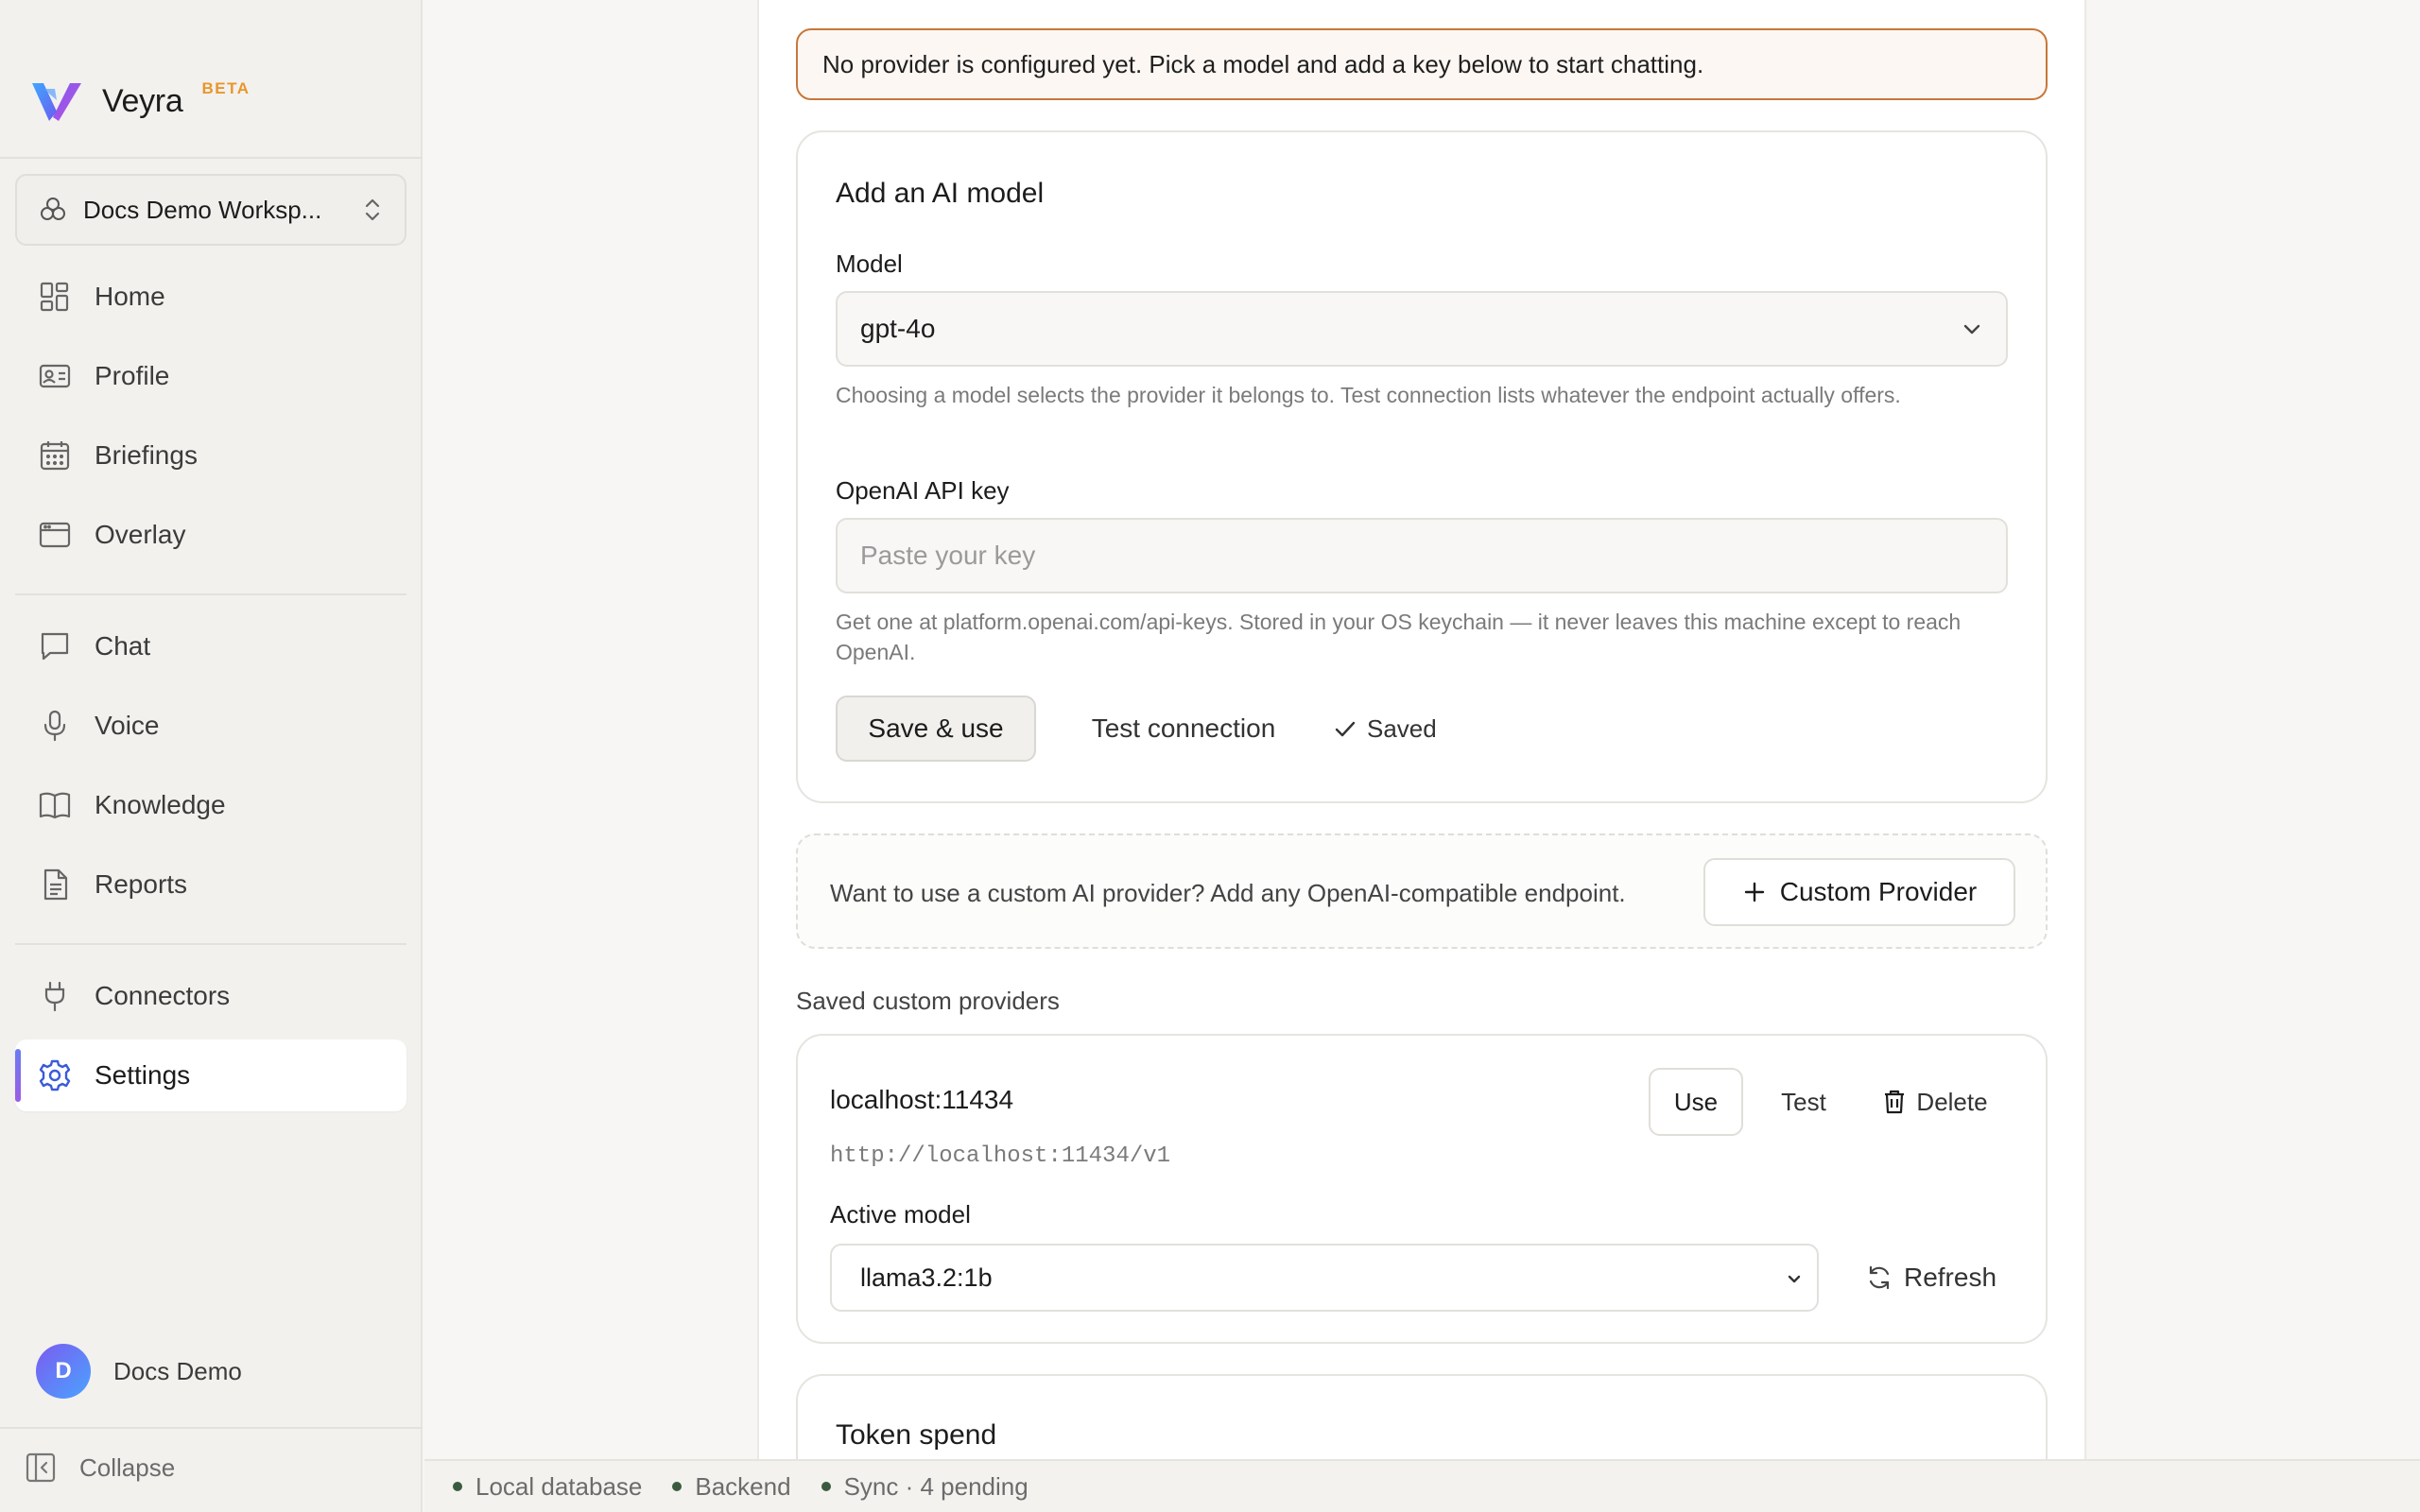 The image size is (2420, 1512). I want to click on refresh-models-button: Refresh, so click(1931, 1278).